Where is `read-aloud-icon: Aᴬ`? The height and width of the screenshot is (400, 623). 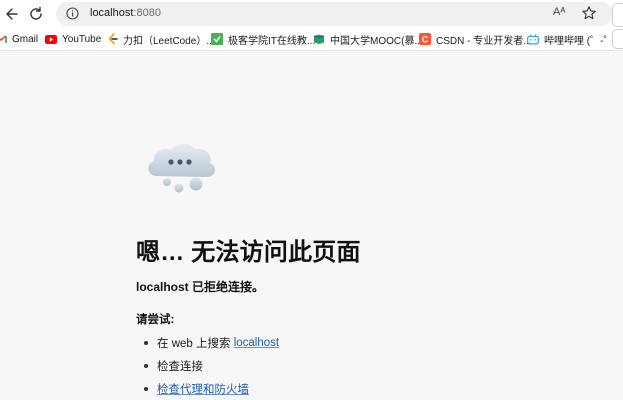 read-aloud-icon: Aᴬ is located at coordinates (559, 12).